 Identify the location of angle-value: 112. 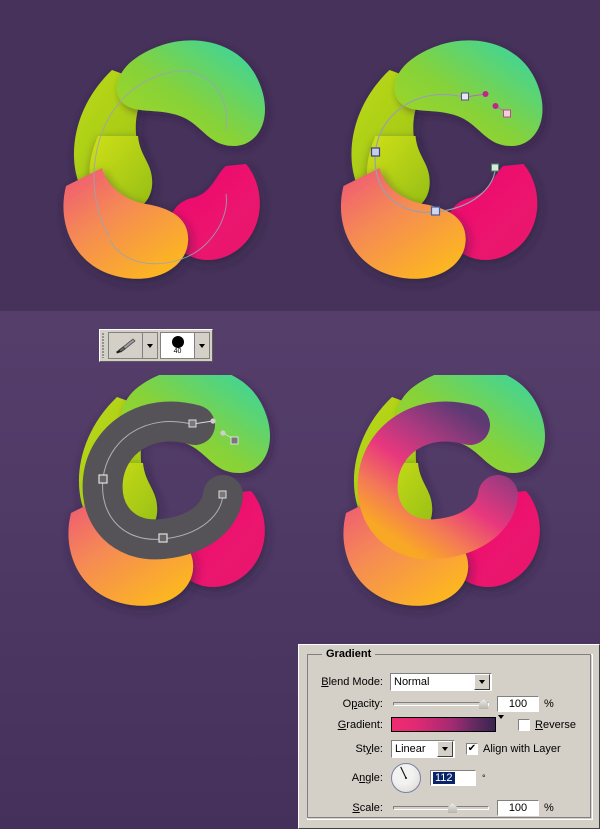
(444, 778).